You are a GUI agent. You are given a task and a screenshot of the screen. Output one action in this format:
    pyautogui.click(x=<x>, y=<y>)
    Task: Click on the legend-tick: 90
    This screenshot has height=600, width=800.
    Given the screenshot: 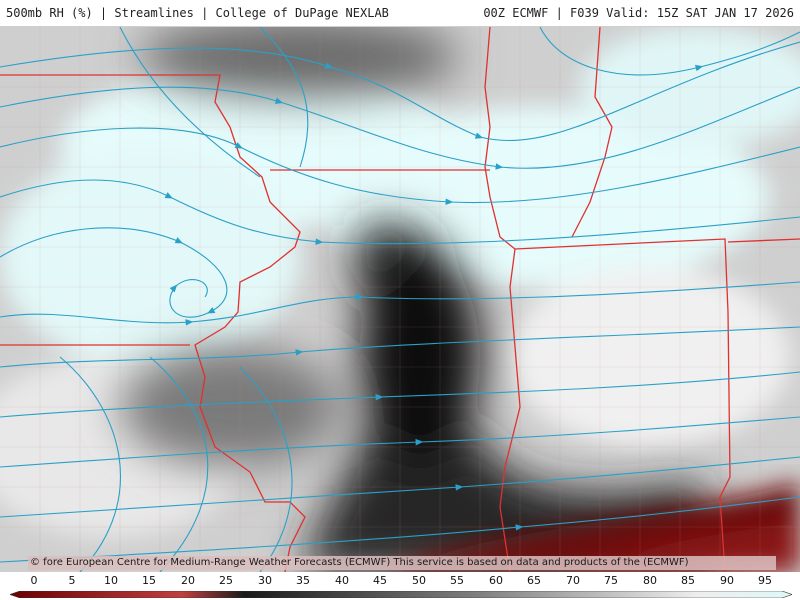 What is the action you would take?
    pyautogui.click(x=727, y=580)
    